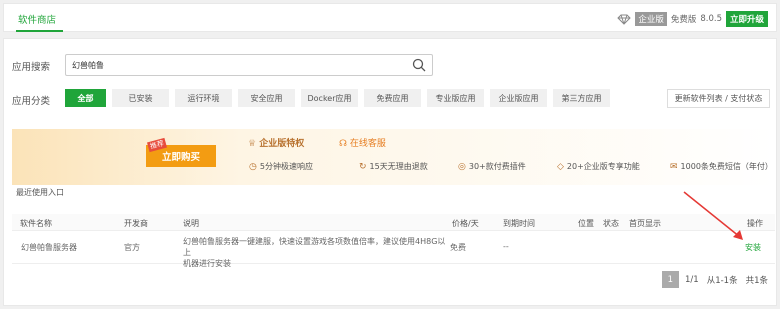 The height and width of the screenshot is (309, 780). What do you see at coordinates (713, 215) in the screenshot?
I see `annotation-arrow` at bounding box center [713, 215].